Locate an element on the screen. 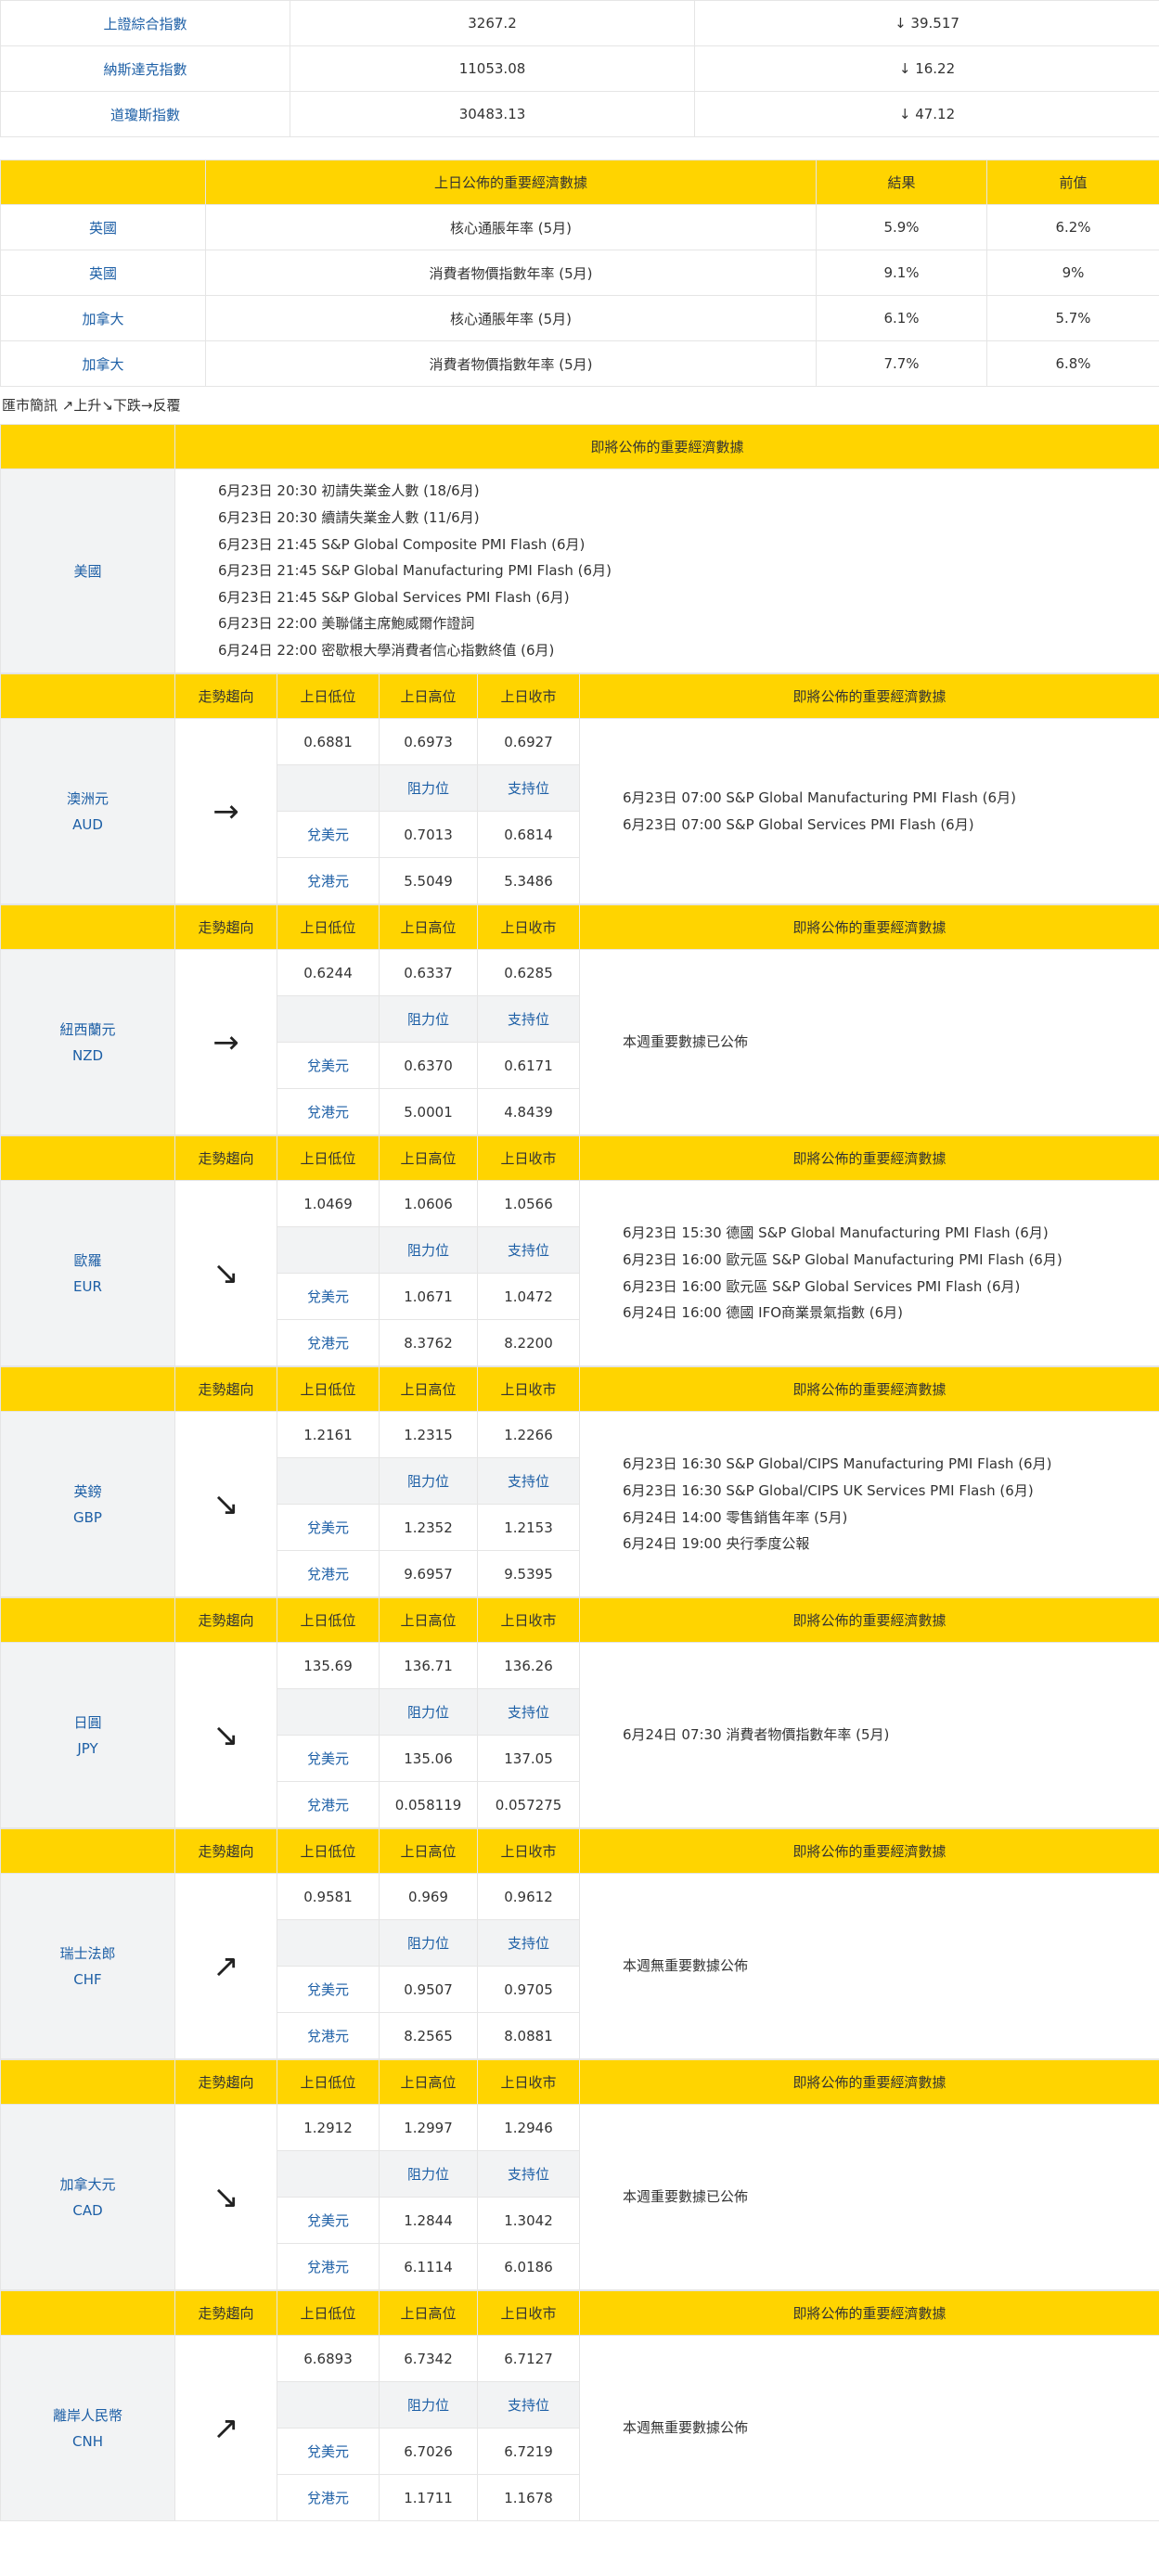  index-name: 上證綜合指數 is located at coordinates (145, 23).